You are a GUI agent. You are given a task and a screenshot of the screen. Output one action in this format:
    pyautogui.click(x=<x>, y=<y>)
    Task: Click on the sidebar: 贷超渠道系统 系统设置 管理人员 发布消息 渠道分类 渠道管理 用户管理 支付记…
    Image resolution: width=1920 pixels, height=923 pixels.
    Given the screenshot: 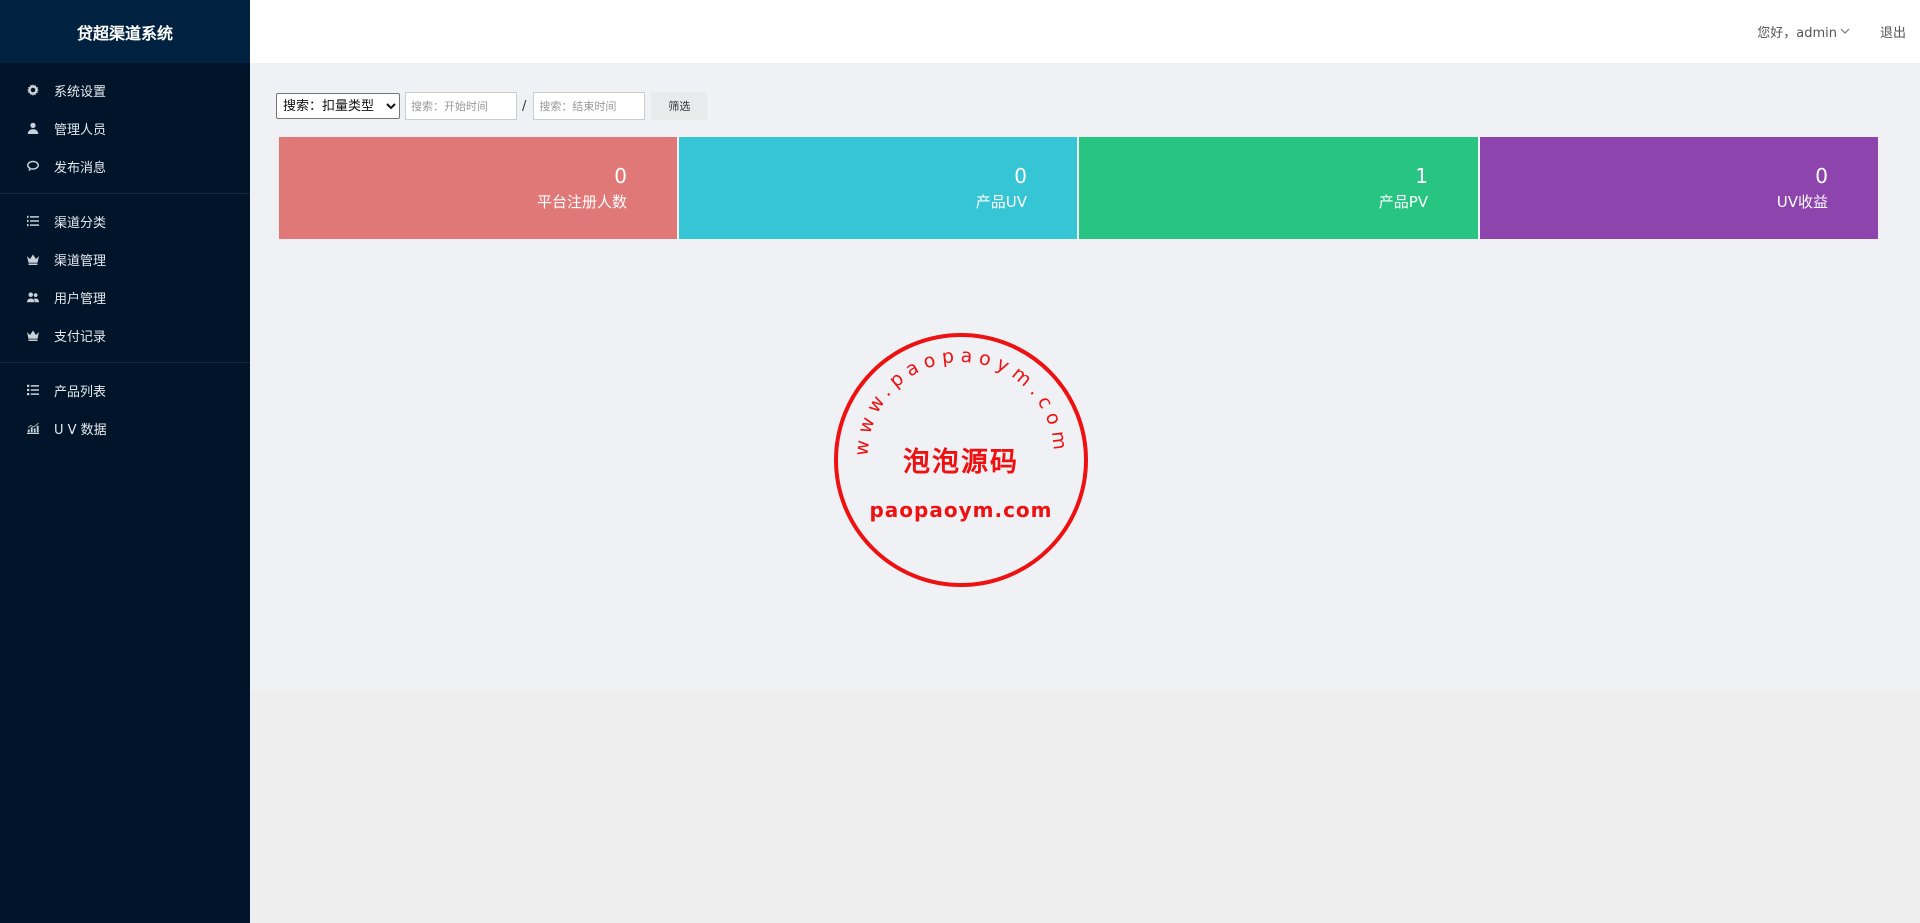 What is the action you would take?
    pyautogui.click(x=125, y=461)
    